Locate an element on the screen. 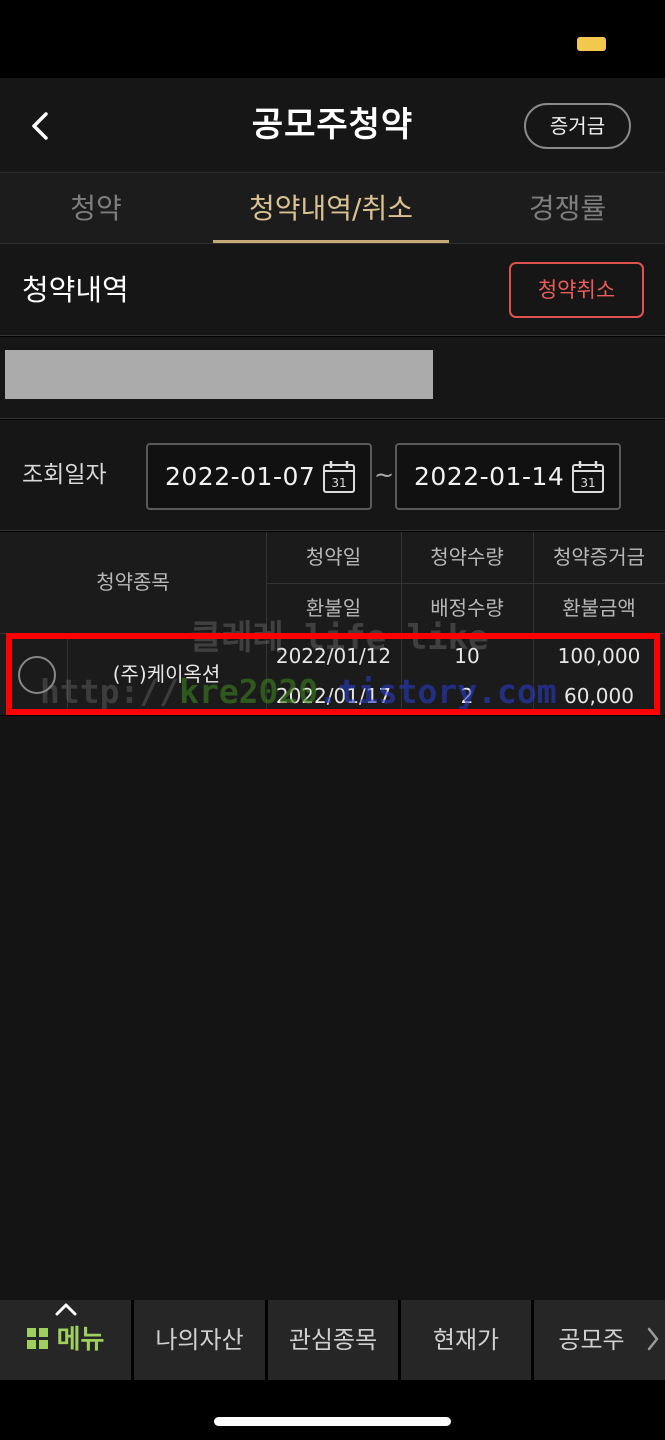 The height and width of the screenshot is (1440, 665). row-select-radio is located at coordinates (37, 675).